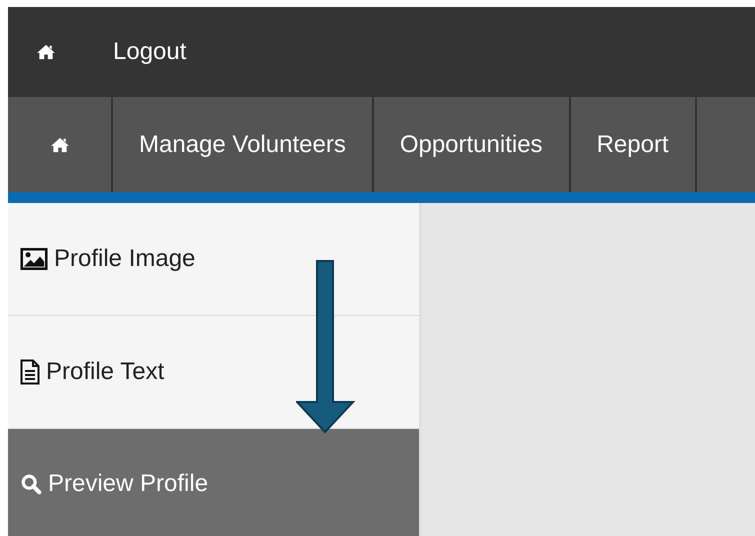  I want to click on sidebar-item: Preview Profile, so click(213, 482).